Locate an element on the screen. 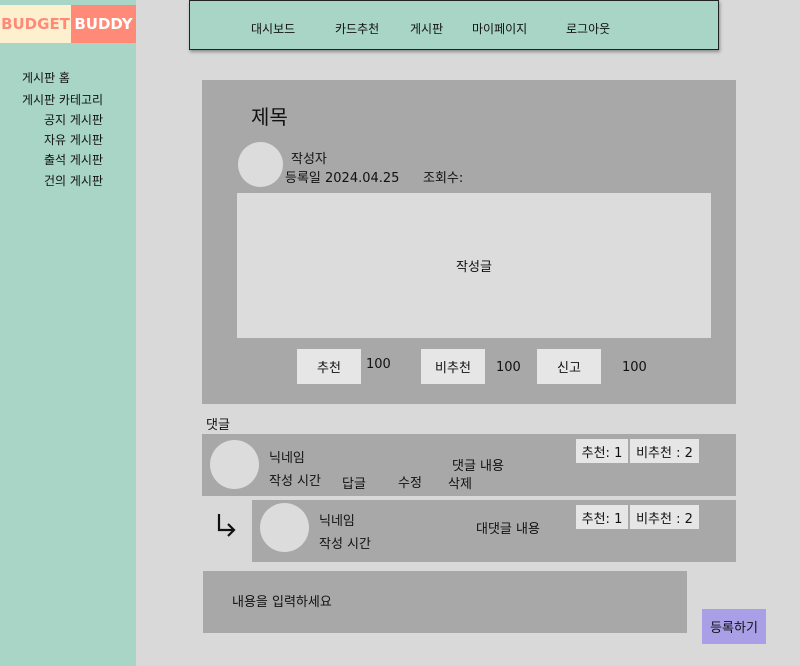 The height and width of the screenshot is (666, 800). logo-buddy: BUDDY is located at coordinates (103, 24).